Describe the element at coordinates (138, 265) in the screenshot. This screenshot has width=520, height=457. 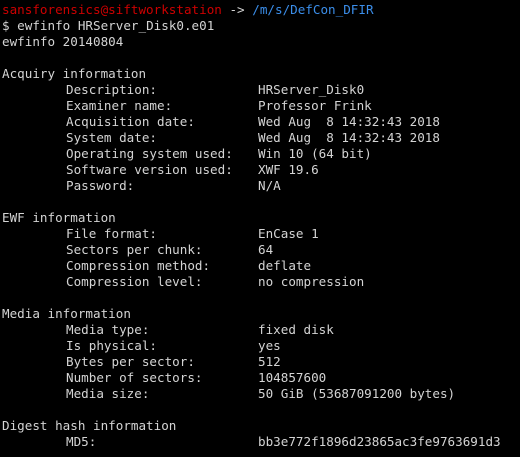
I see `info-key: Compression method:` at that location.